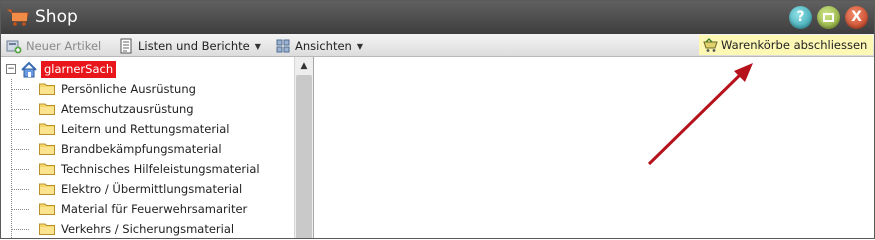  I want to click on help-icon: ?, so click(800, 17).